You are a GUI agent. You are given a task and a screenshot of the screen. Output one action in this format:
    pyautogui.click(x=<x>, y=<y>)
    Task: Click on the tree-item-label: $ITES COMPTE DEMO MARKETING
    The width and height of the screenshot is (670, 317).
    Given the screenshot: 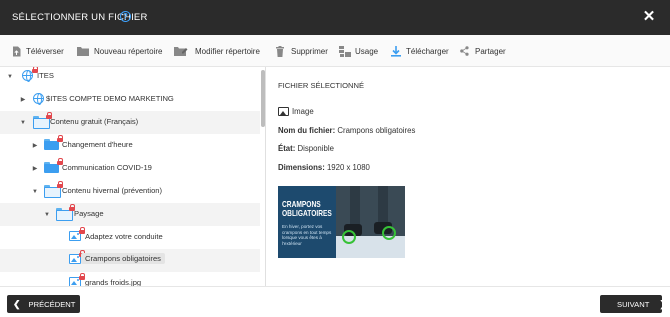 What is the action you would take?
    pyautogui.click(x=110, y=98)
    